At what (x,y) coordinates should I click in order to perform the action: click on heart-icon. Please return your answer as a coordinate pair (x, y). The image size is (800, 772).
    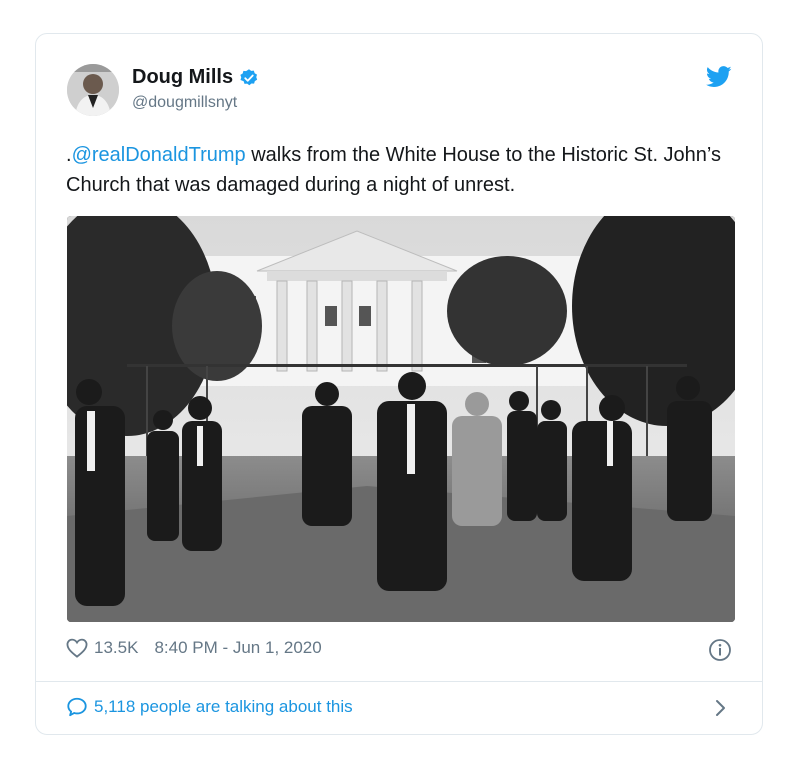
    Looking at the image, I should click on (77, 648).